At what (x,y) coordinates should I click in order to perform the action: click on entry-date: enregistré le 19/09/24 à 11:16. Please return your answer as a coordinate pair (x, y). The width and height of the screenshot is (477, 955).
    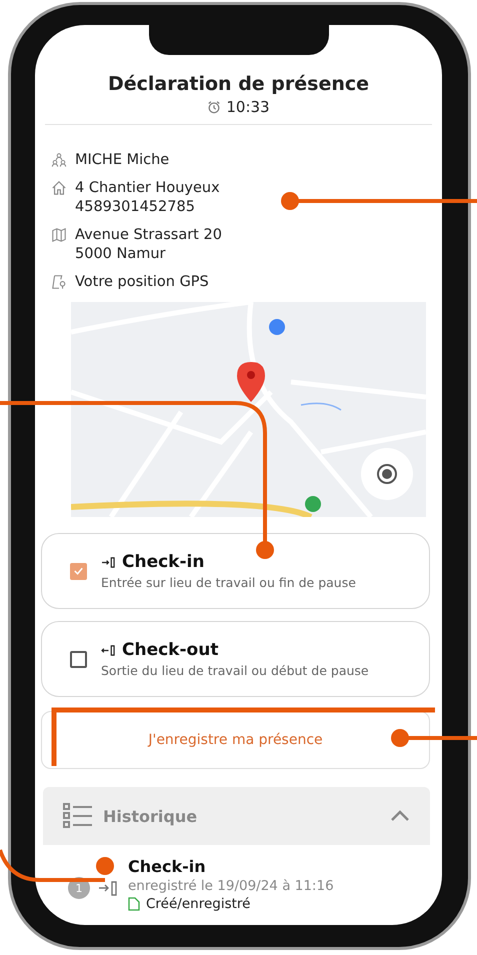
    Looking at the image, I should click on (231, 886).